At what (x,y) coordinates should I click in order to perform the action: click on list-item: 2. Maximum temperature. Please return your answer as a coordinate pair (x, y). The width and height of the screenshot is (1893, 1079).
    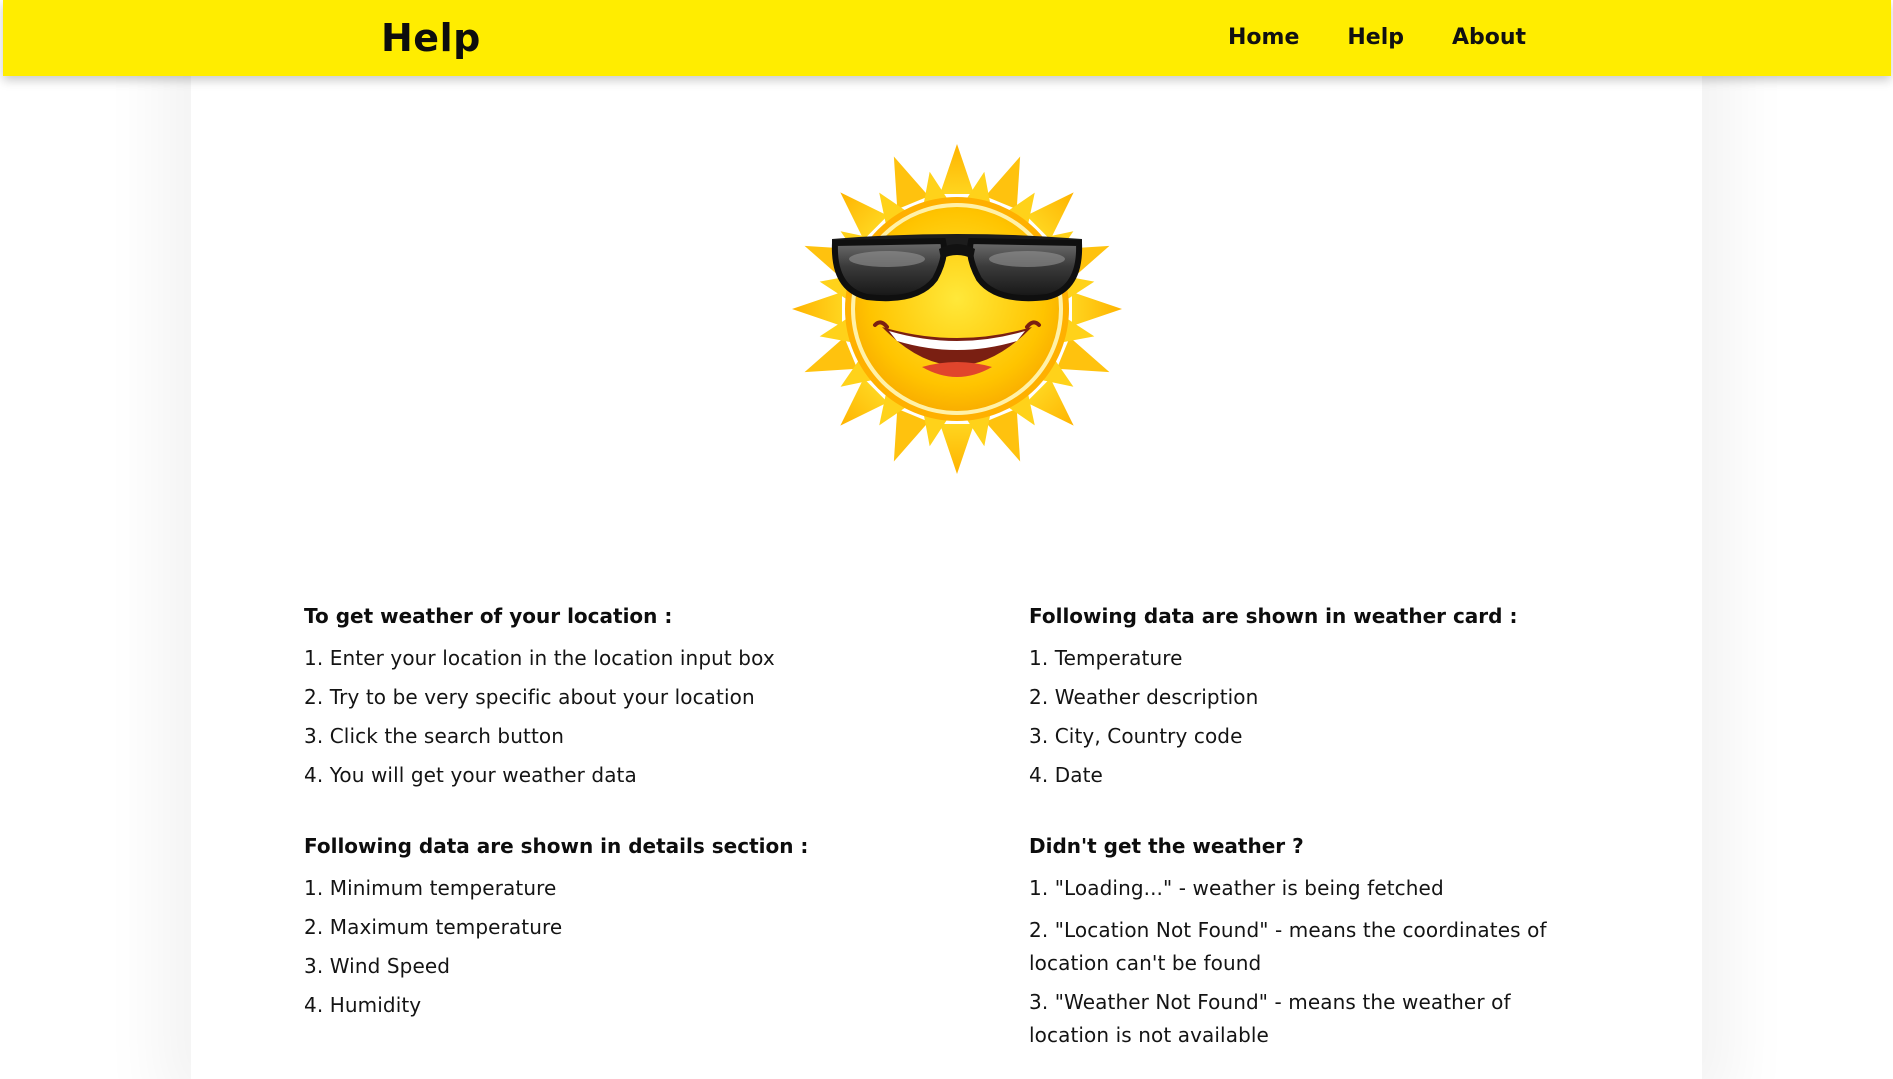
    Looking at the image, I should click on (433, 927).